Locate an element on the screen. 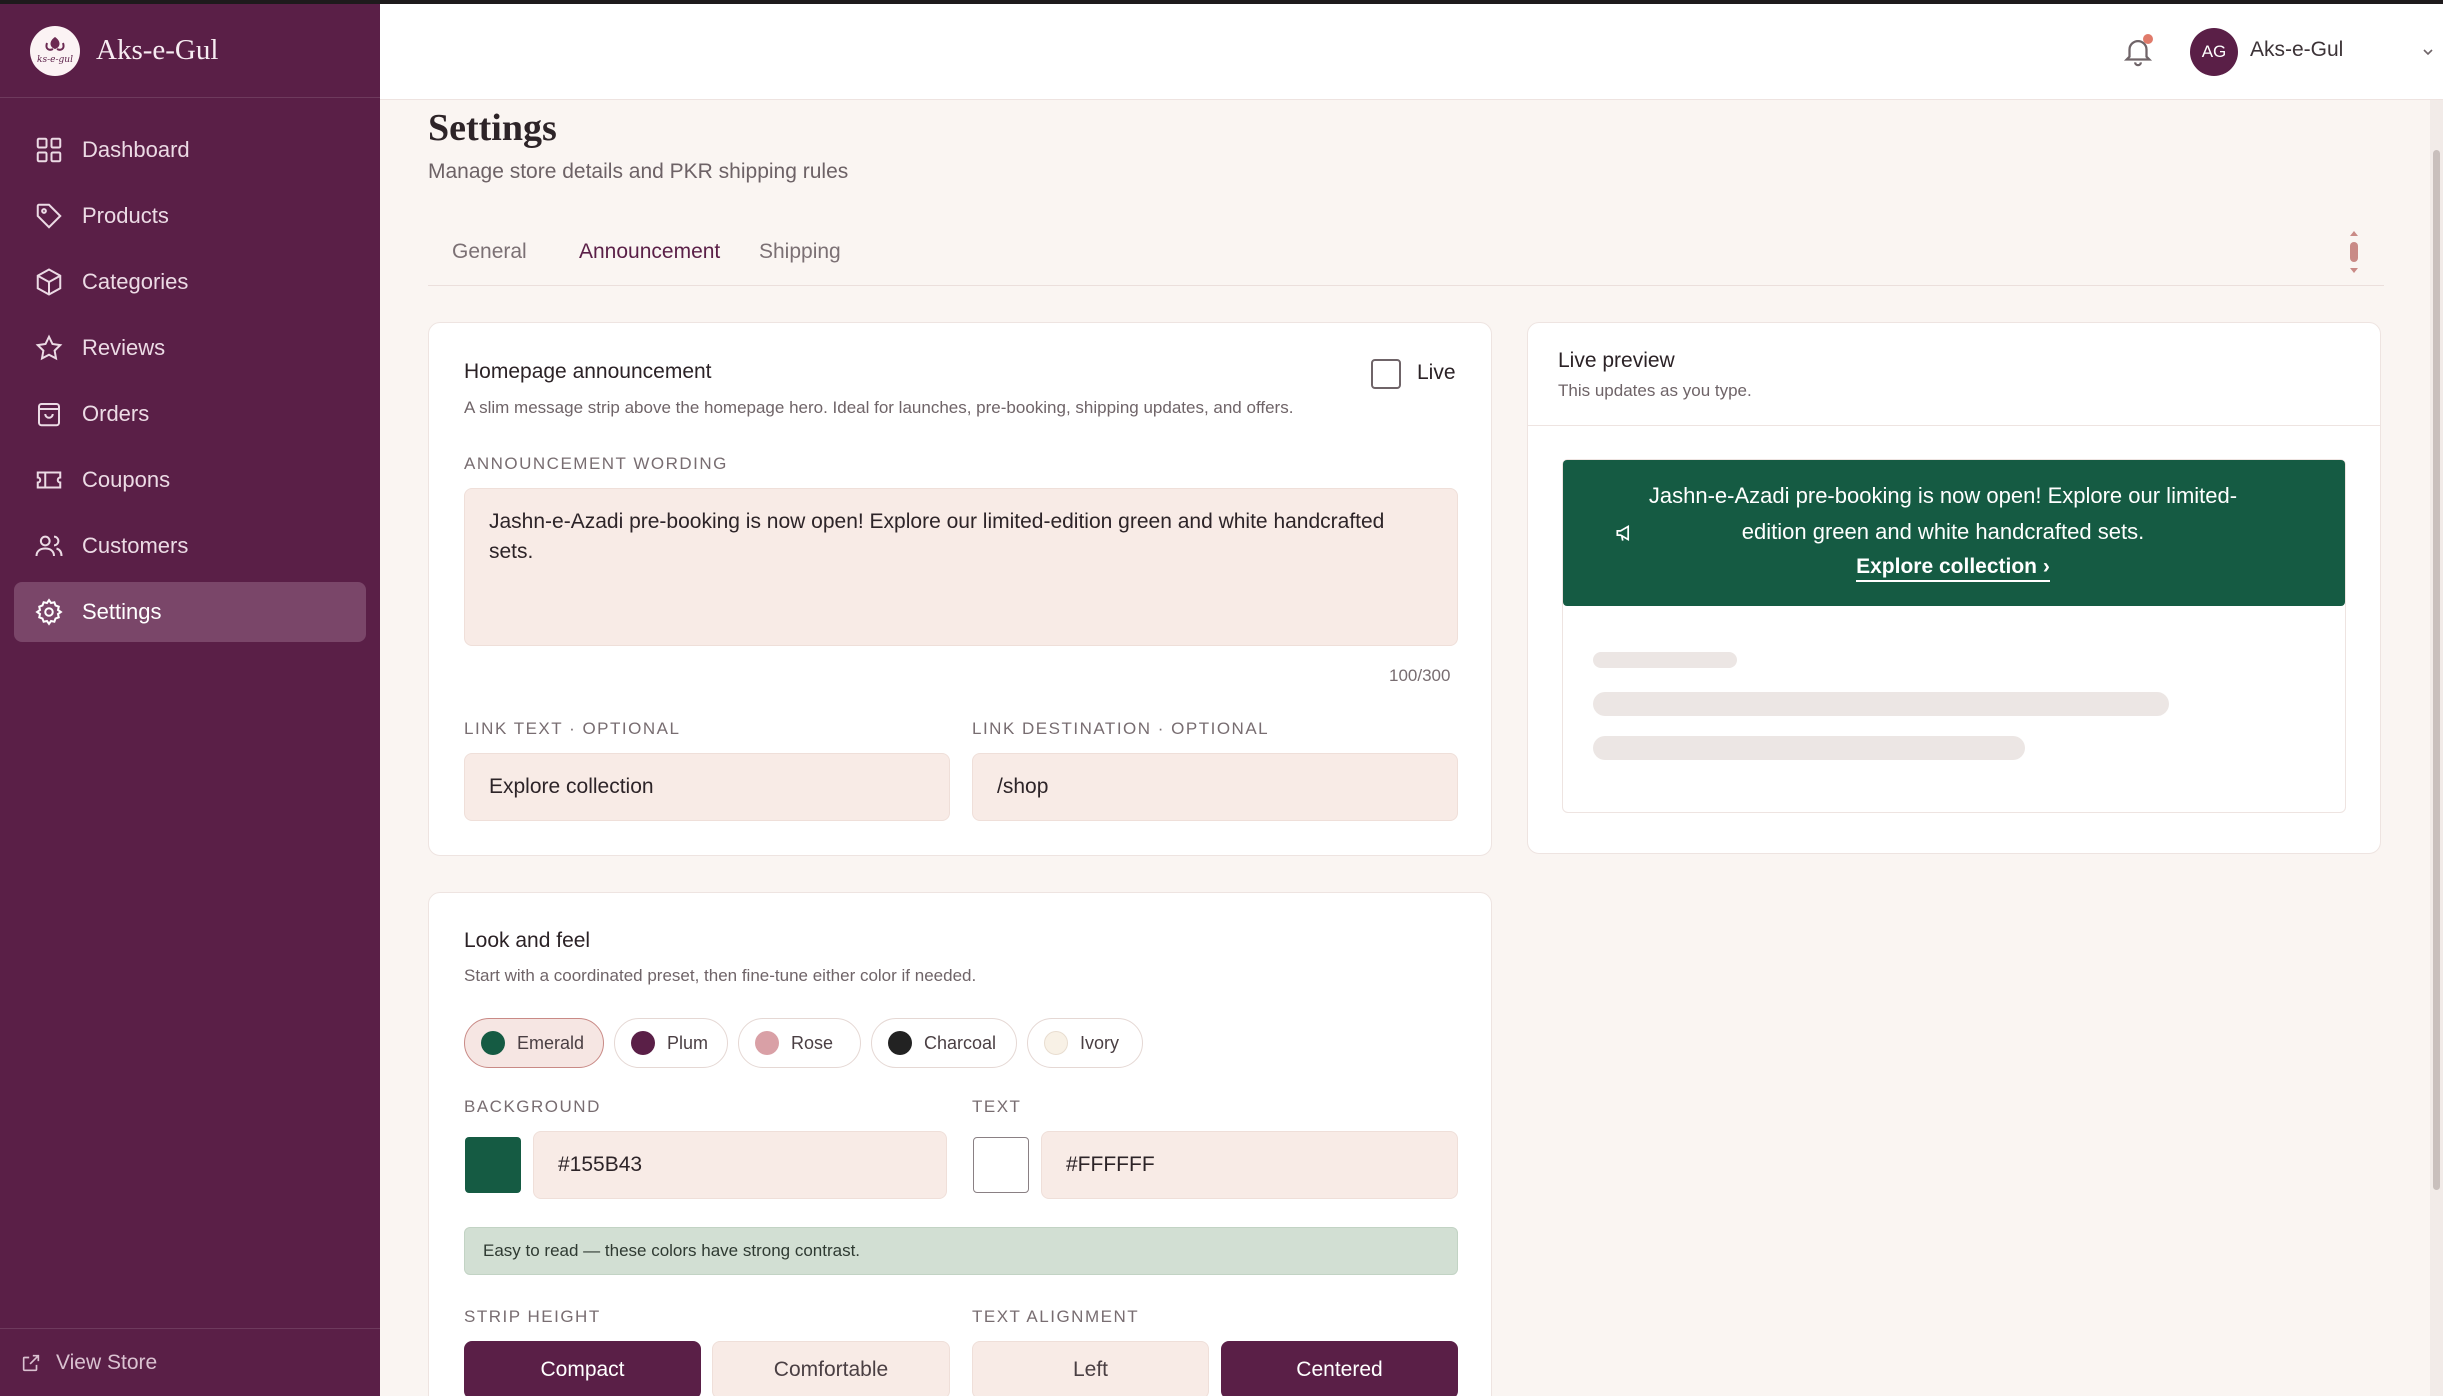 This screenshot has width=2443, height=1396. strip-link-label: Explore collection is located at coordinates (1947, 566).